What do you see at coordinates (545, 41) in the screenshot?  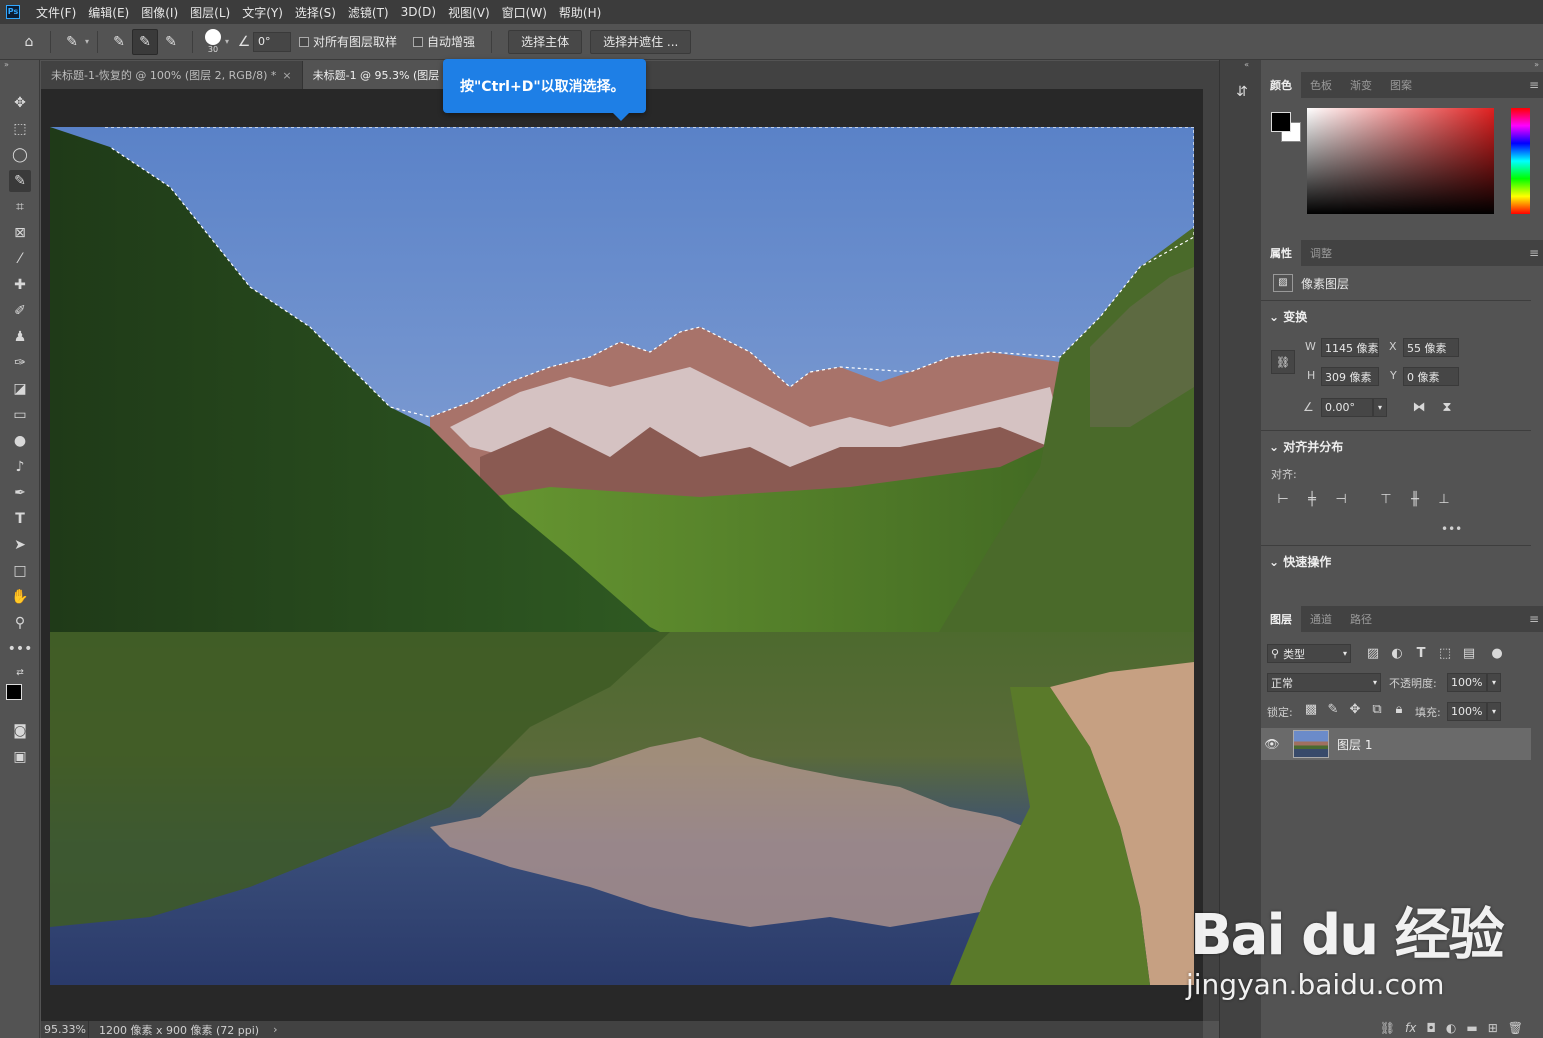 I see `select-subject-button: 选择主体` at bounding box center [545, 41].